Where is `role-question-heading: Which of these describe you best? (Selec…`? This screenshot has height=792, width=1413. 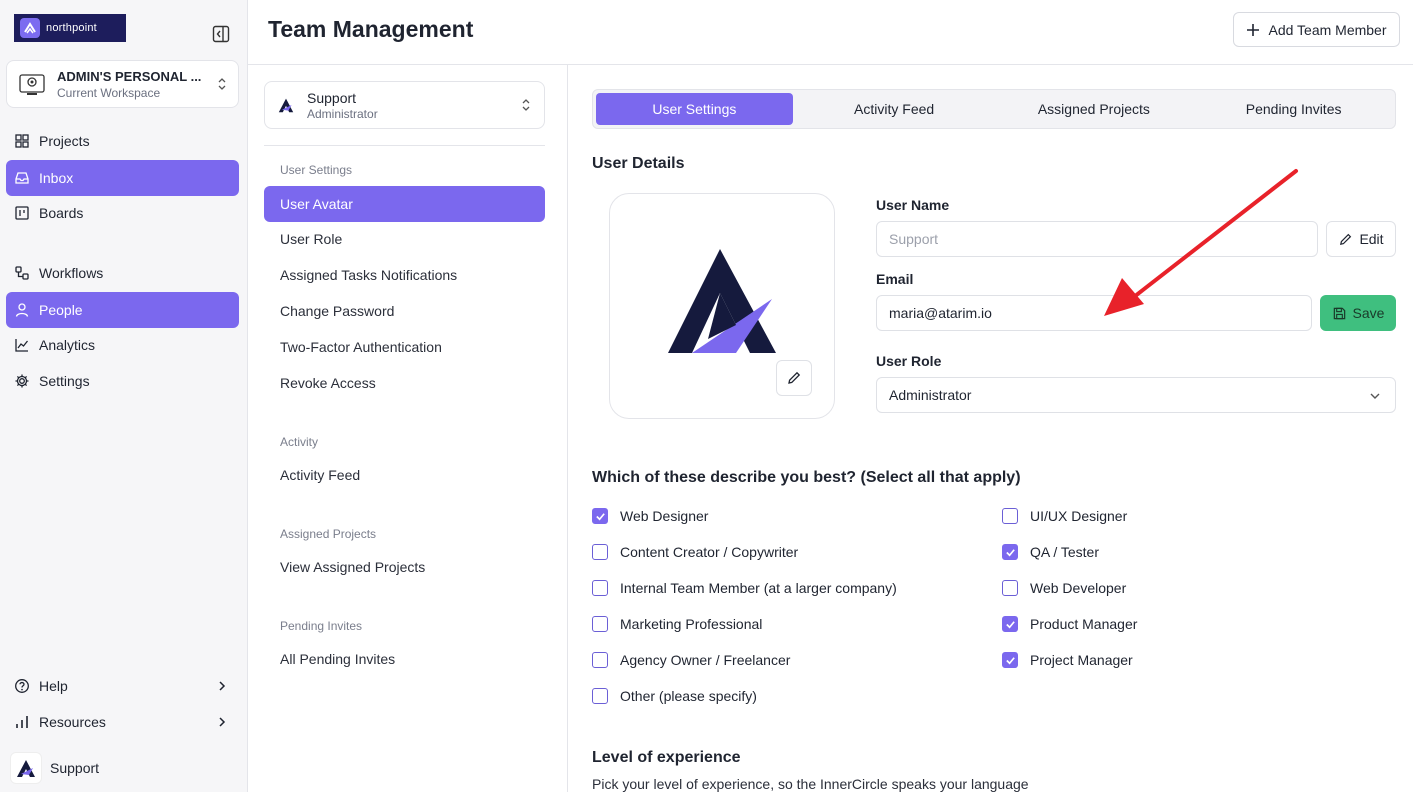 role-question-heading: Which of these describe you best? (Selec… is located at coordinates (806, 477).